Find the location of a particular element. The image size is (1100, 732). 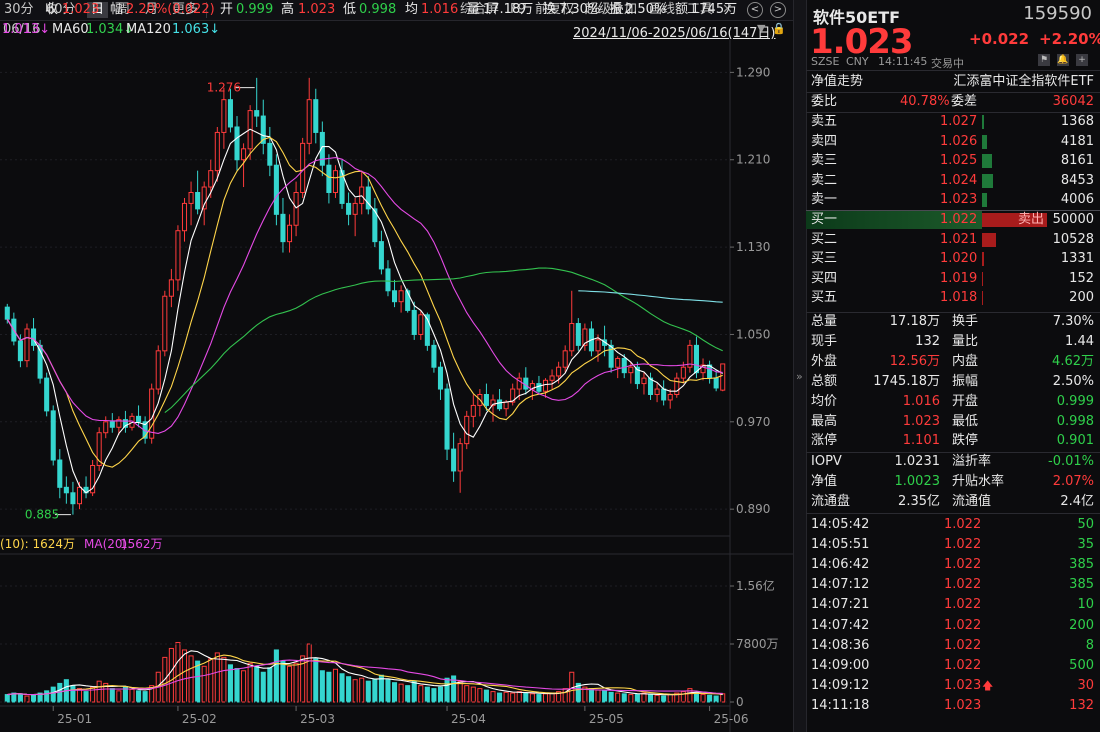

tick-row: 14:05:42 1.022 50 is located at coordinates (953, 525).